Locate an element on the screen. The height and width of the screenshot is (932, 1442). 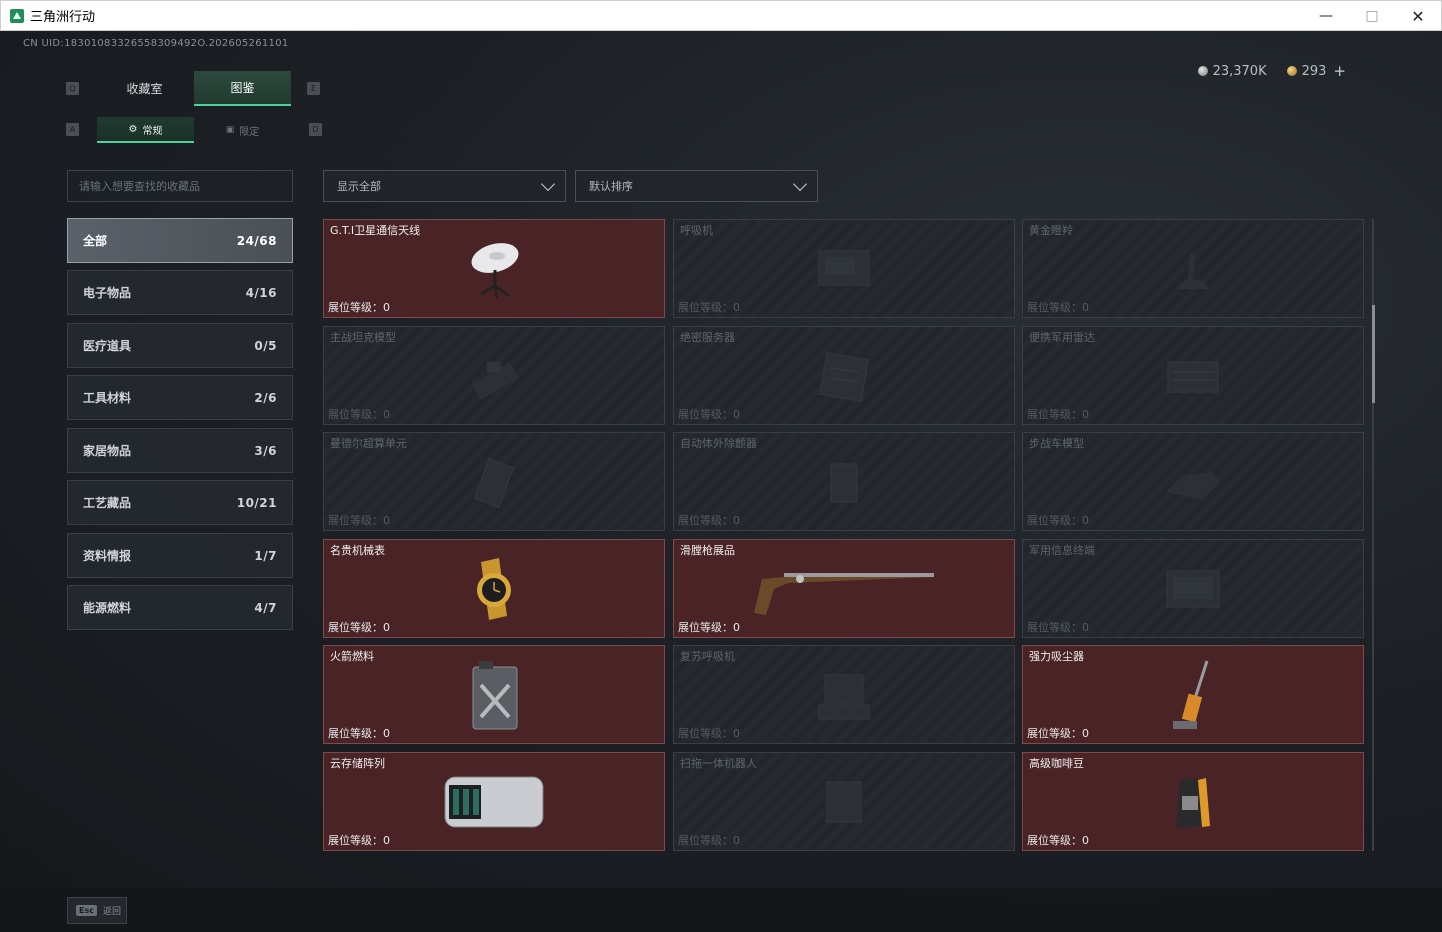
item-card: 扫拖一体机器人 展位等级：0 is located at coordinates (844, 801).